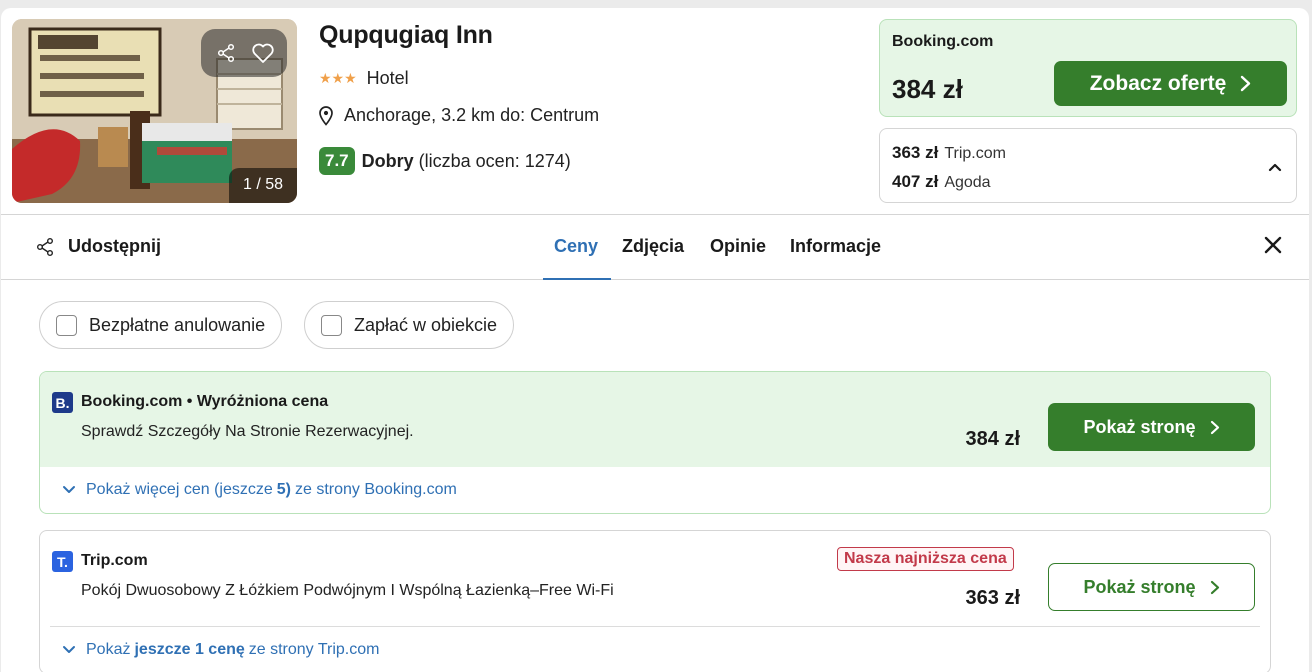 This screenshot has width=1312, height=672. Describe the element at coordinates (205, 401) in the screenshot. I see `offer-provider: Booking.com • Wyróżniona cena` at that location.